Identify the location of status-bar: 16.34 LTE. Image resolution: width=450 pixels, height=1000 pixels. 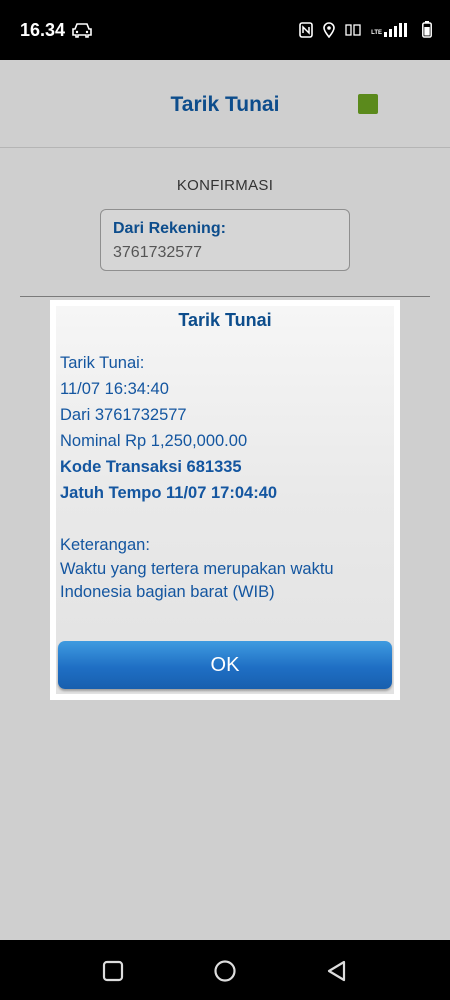
(225, 30).